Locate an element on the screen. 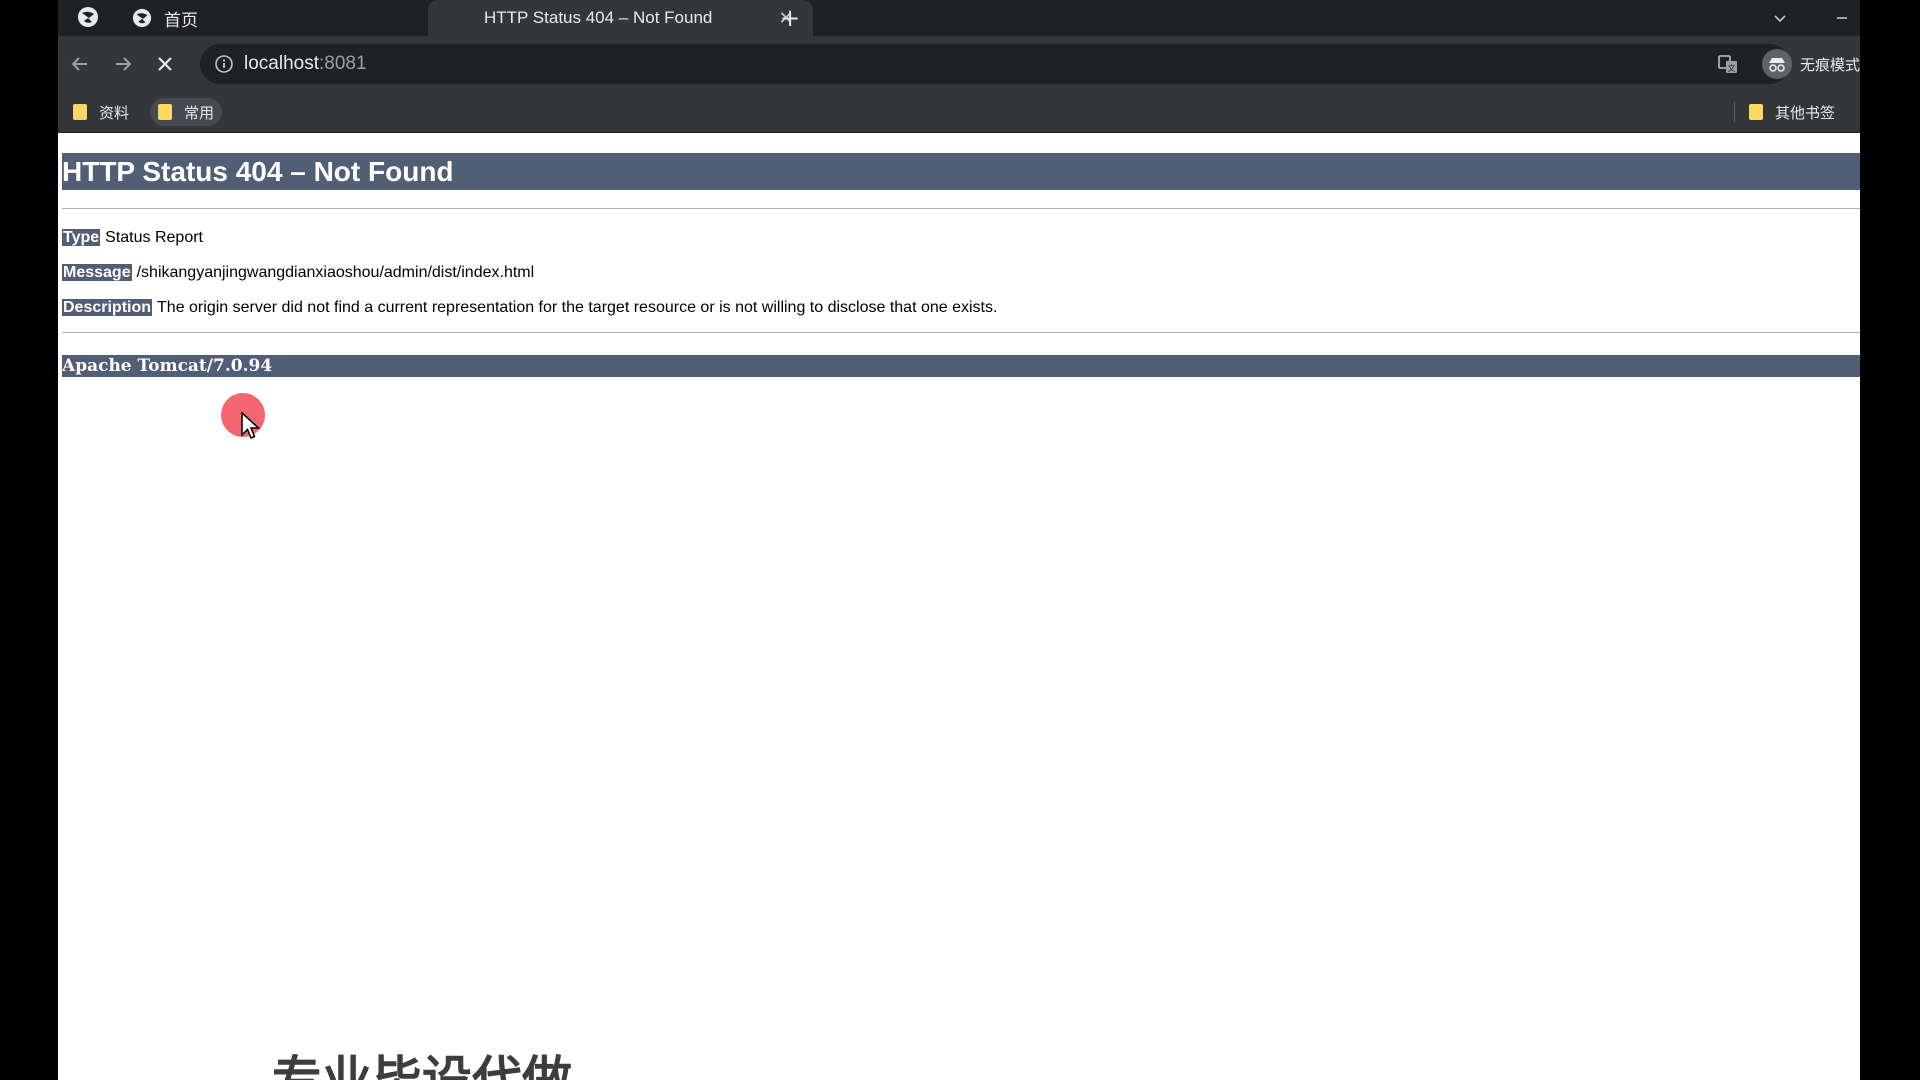 This screenshot has height=1080, width=1920. browser-logo-icon is located at coordinates (88, 17).